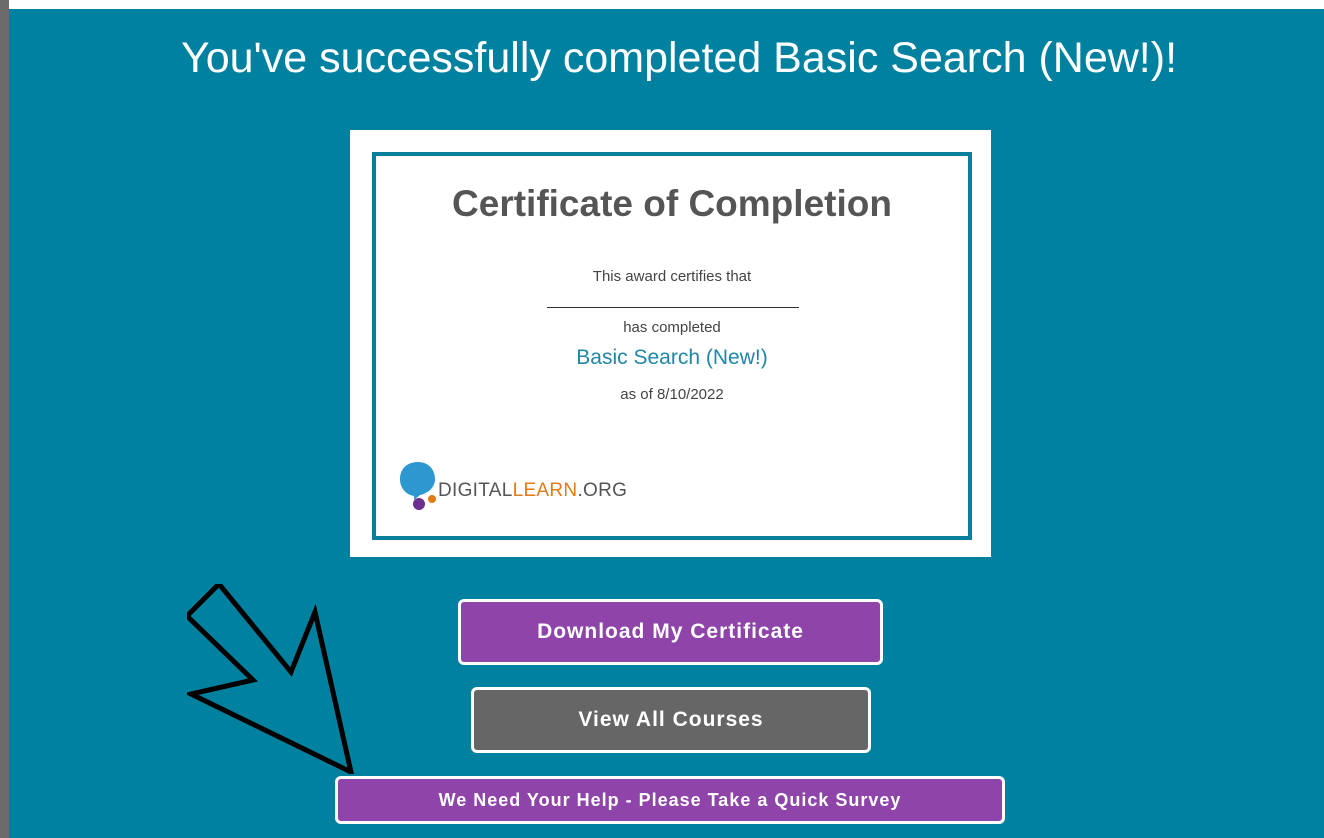  I want to click on logo-word-org: .ORG, so click(602, 490).